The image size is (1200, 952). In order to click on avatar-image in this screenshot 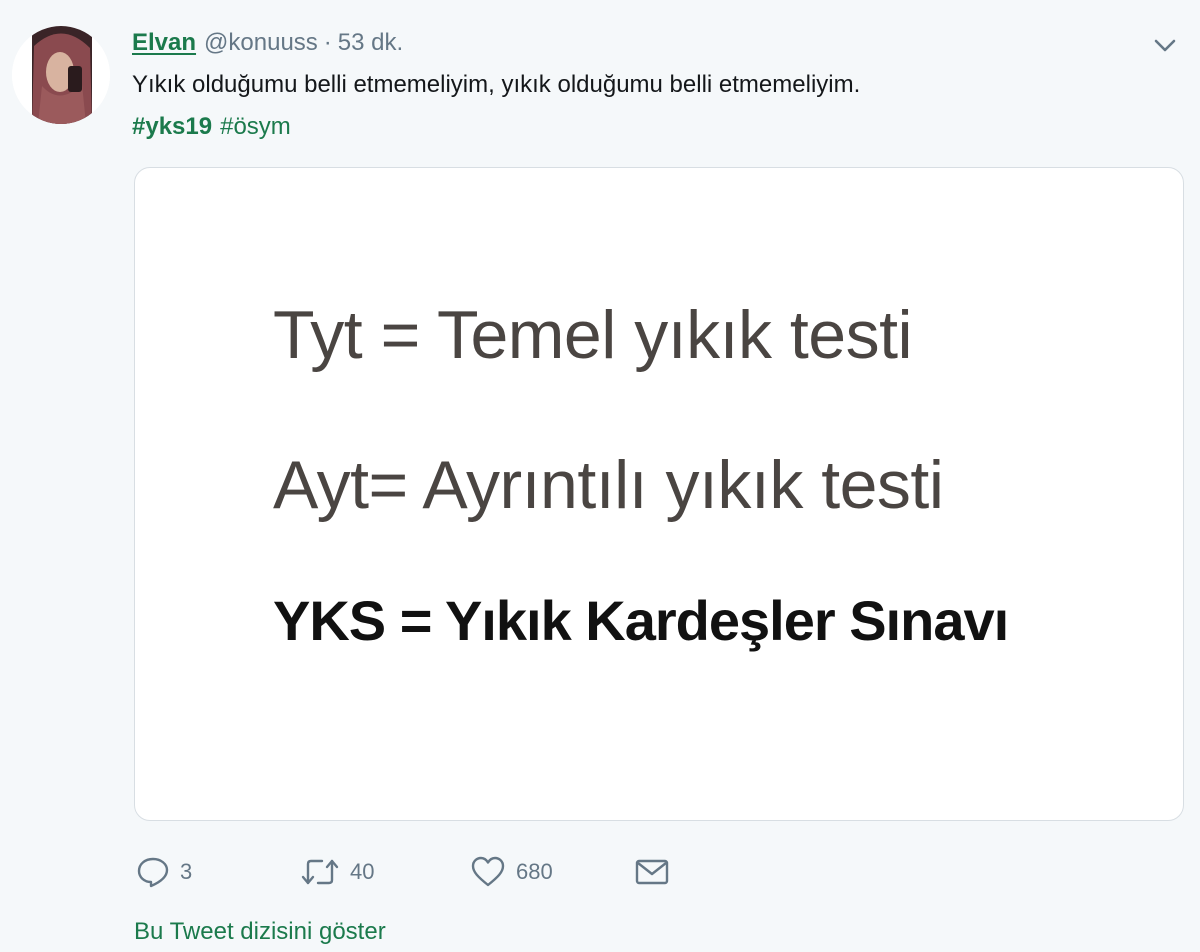, I will do `click(61, 75)`.